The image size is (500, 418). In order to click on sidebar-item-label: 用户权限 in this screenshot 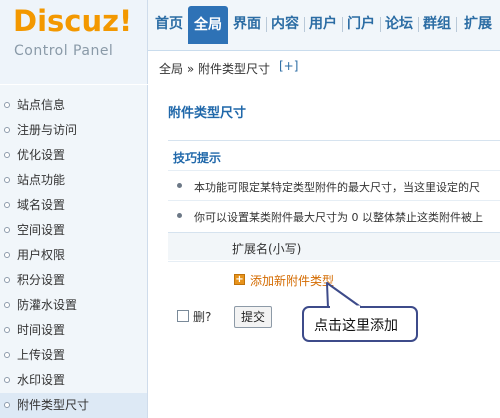, I will do `click(41, 255)`.